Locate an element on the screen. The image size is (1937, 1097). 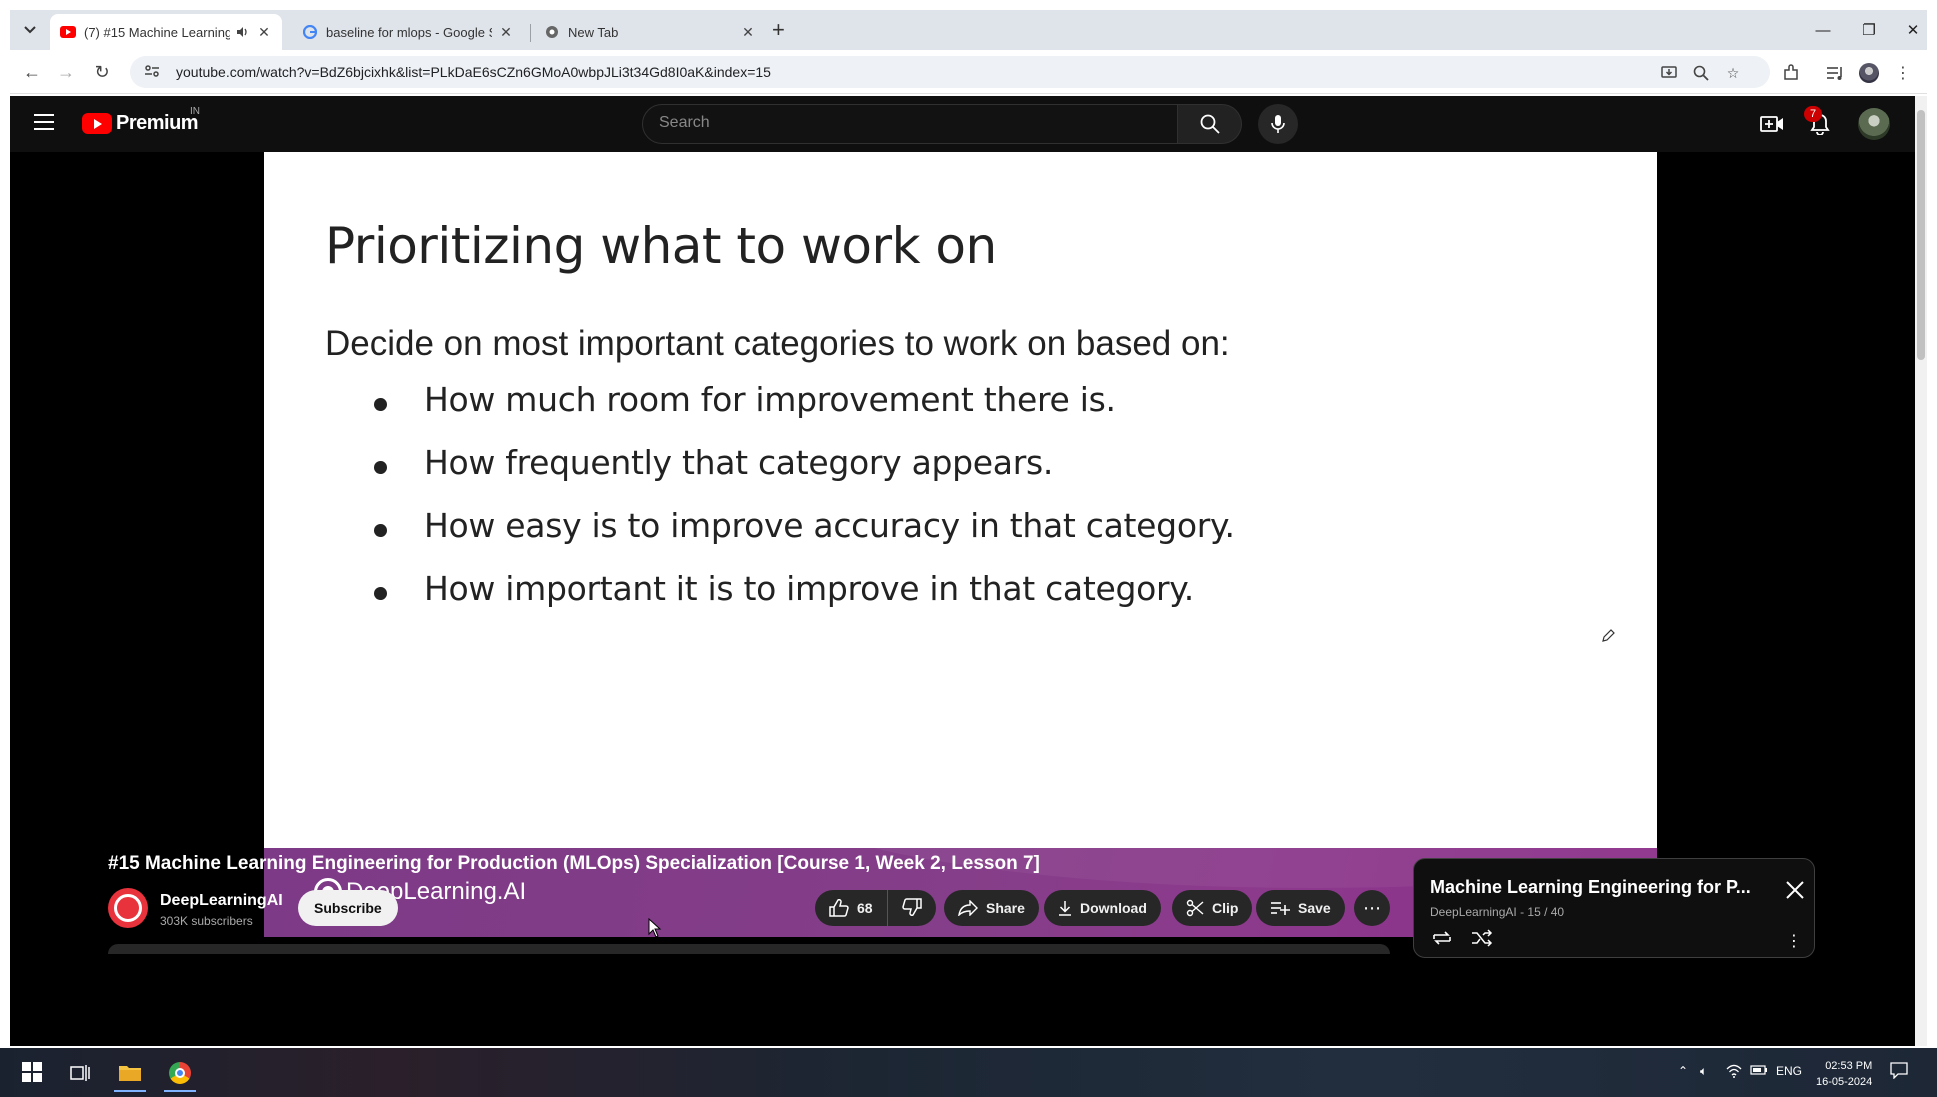
chrome-icon is located at coordinates (552, 32).